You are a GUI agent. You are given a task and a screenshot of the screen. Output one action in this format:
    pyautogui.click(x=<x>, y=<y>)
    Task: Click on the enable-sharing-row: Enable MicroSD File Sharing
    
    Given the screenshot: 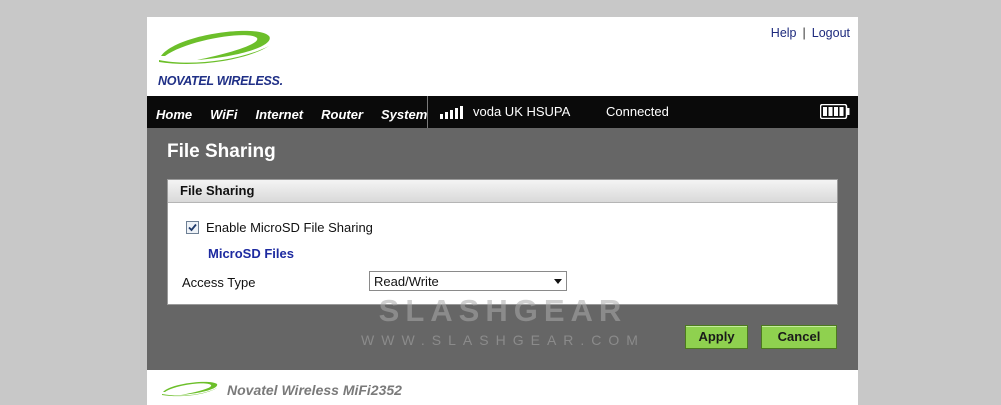 What is the action you would take?
    pyautogui.click(x=279, y=227)
    